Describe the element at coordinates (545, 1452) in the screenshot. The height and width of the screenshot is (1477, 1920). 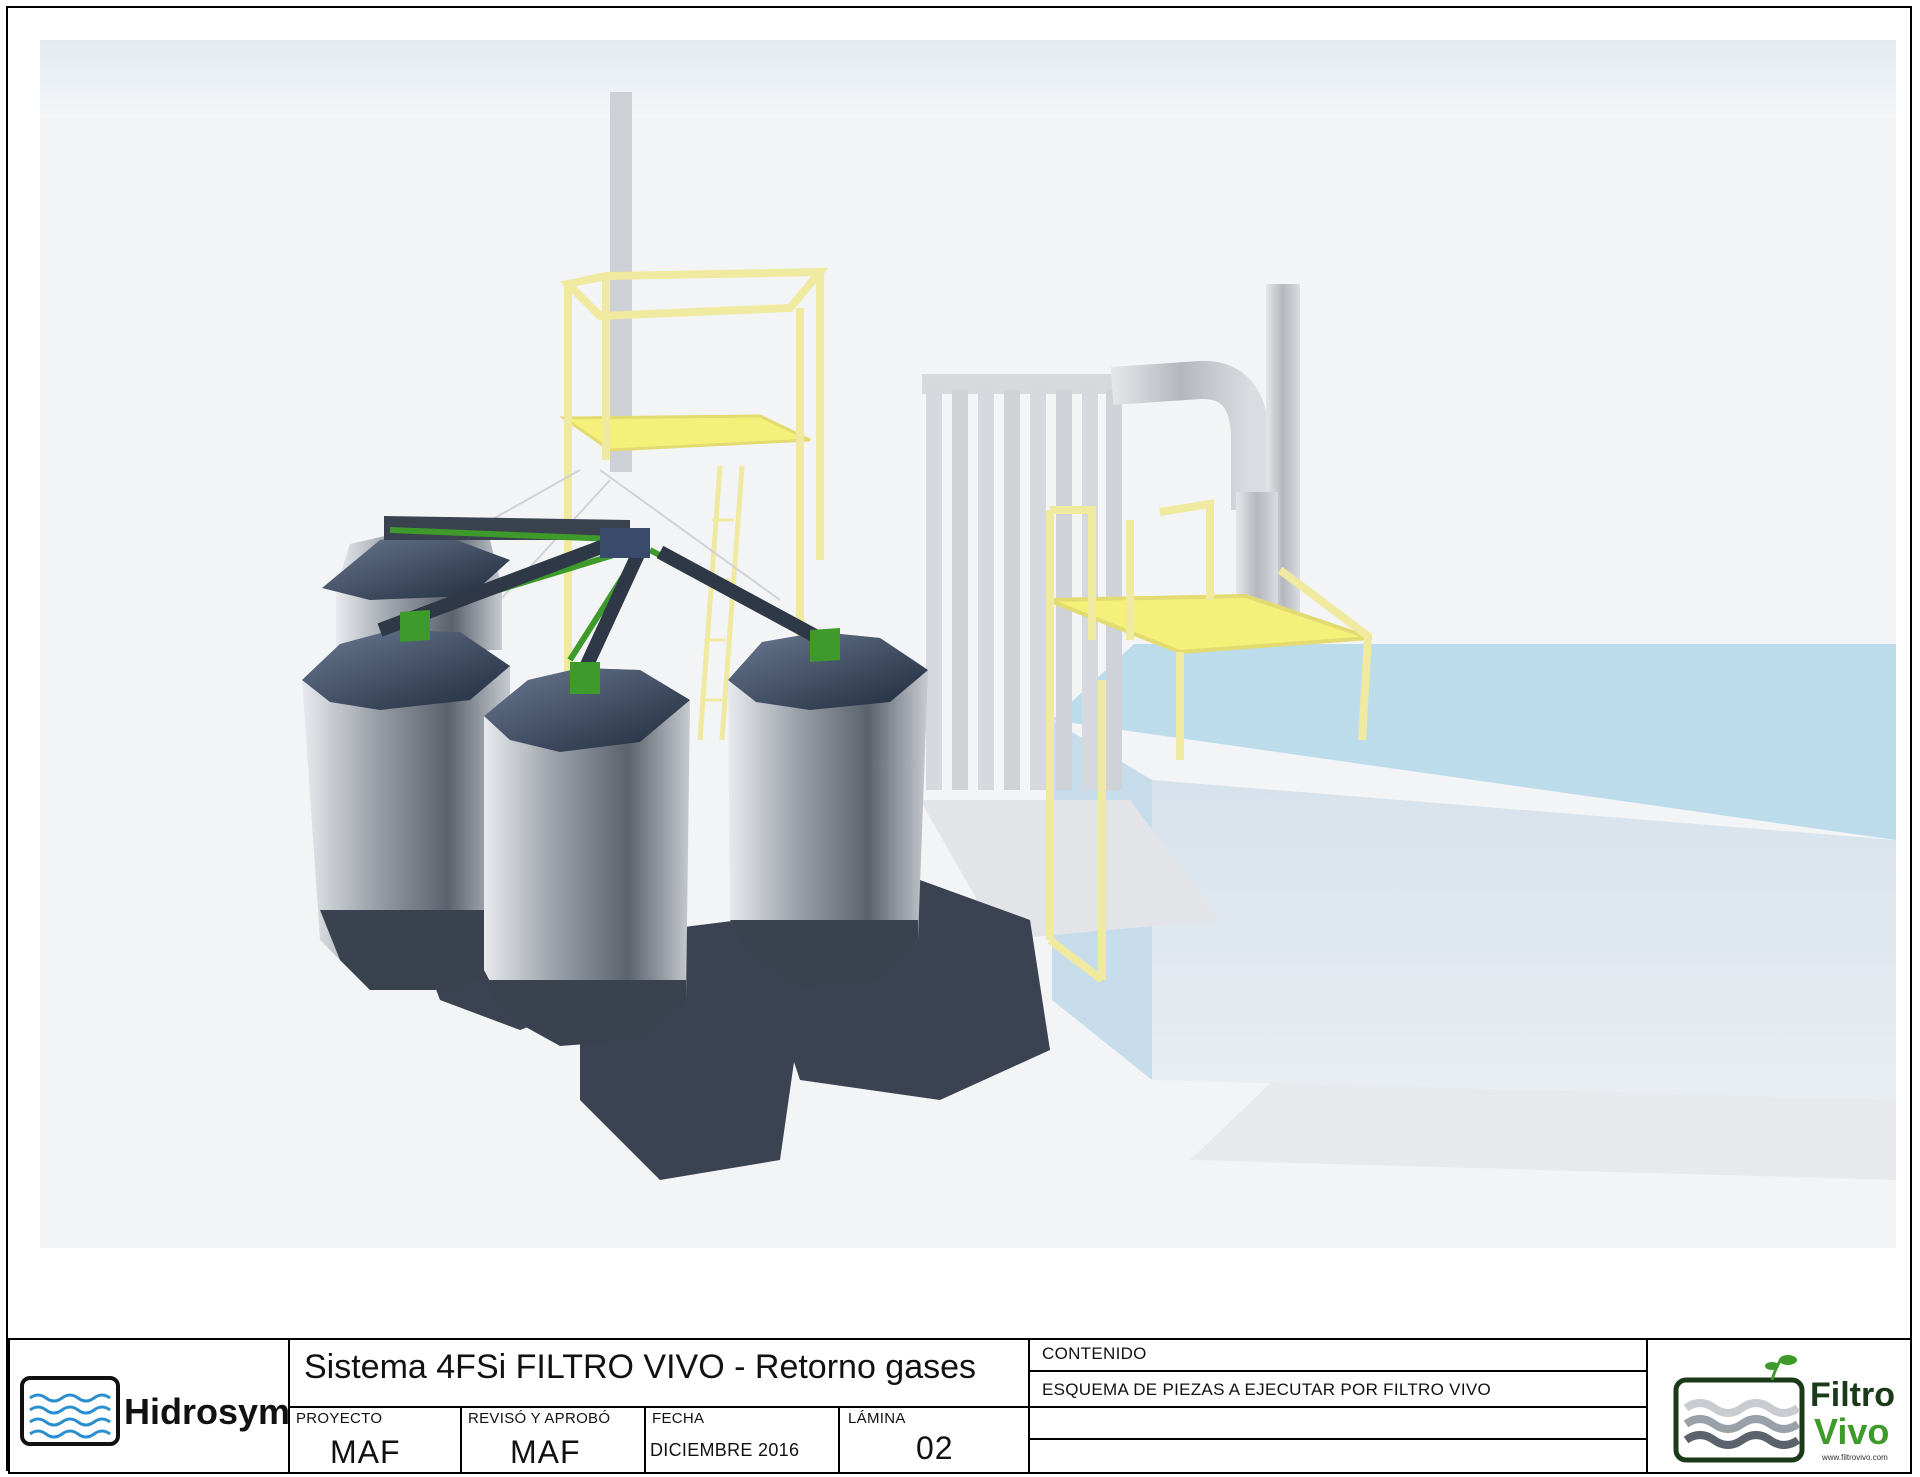
I see `reviso-value: MAF` at that location.